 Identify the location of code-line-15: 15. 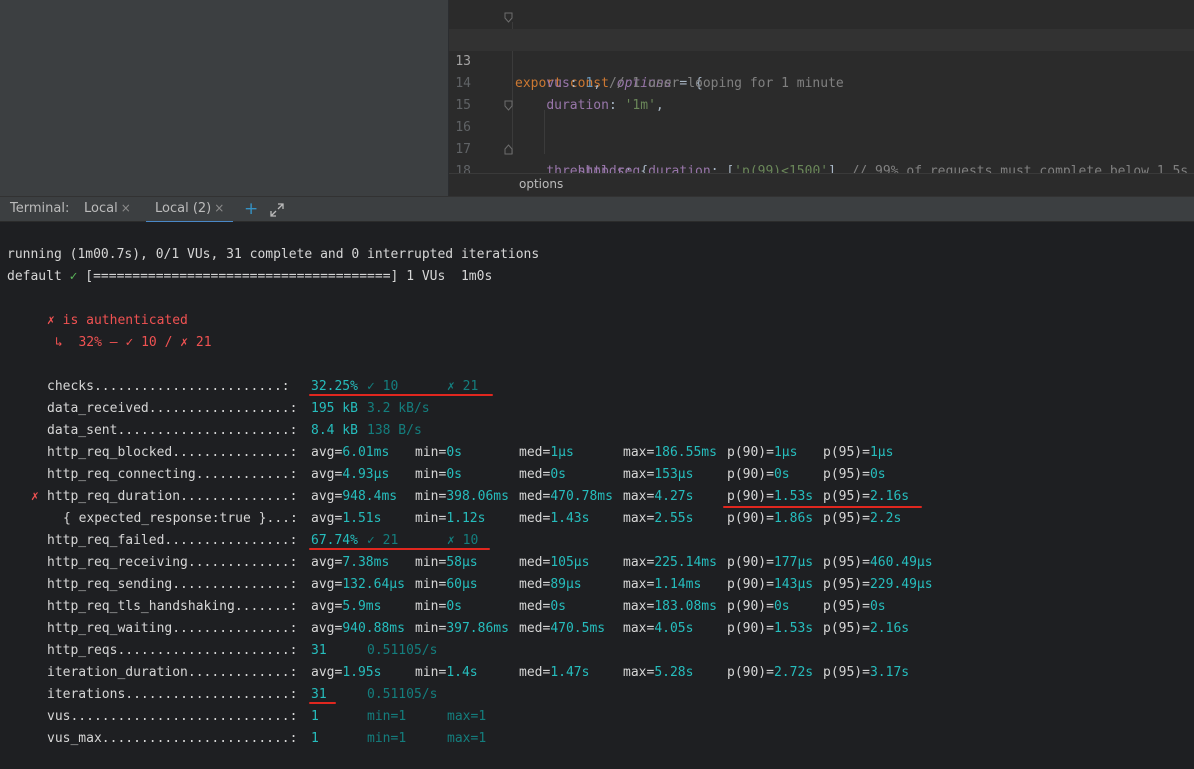
(821, 93).